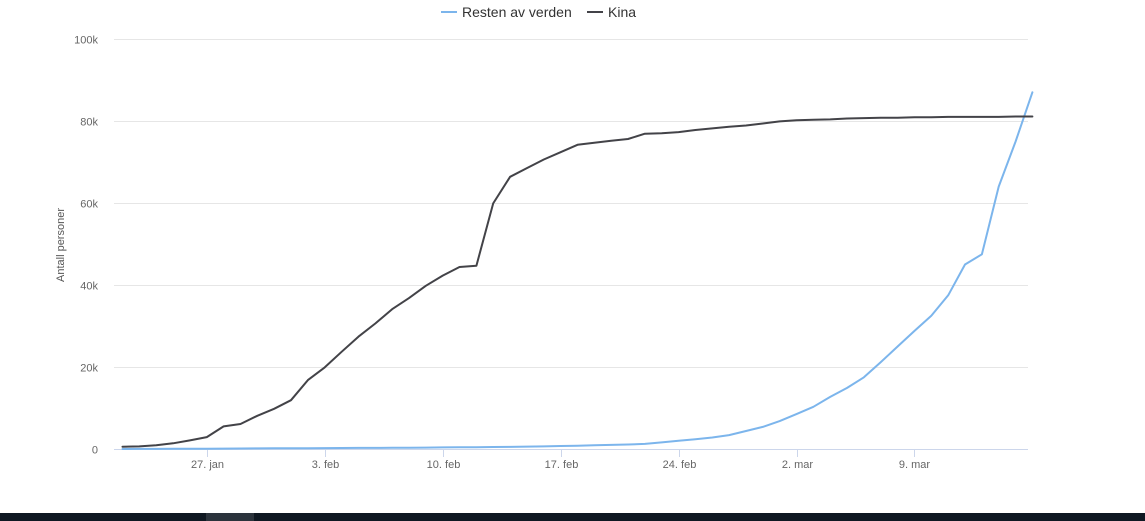 The width and height of the screenshot is (1145, 521). I want to click on y-tick-label: 0, so click(95, 451).